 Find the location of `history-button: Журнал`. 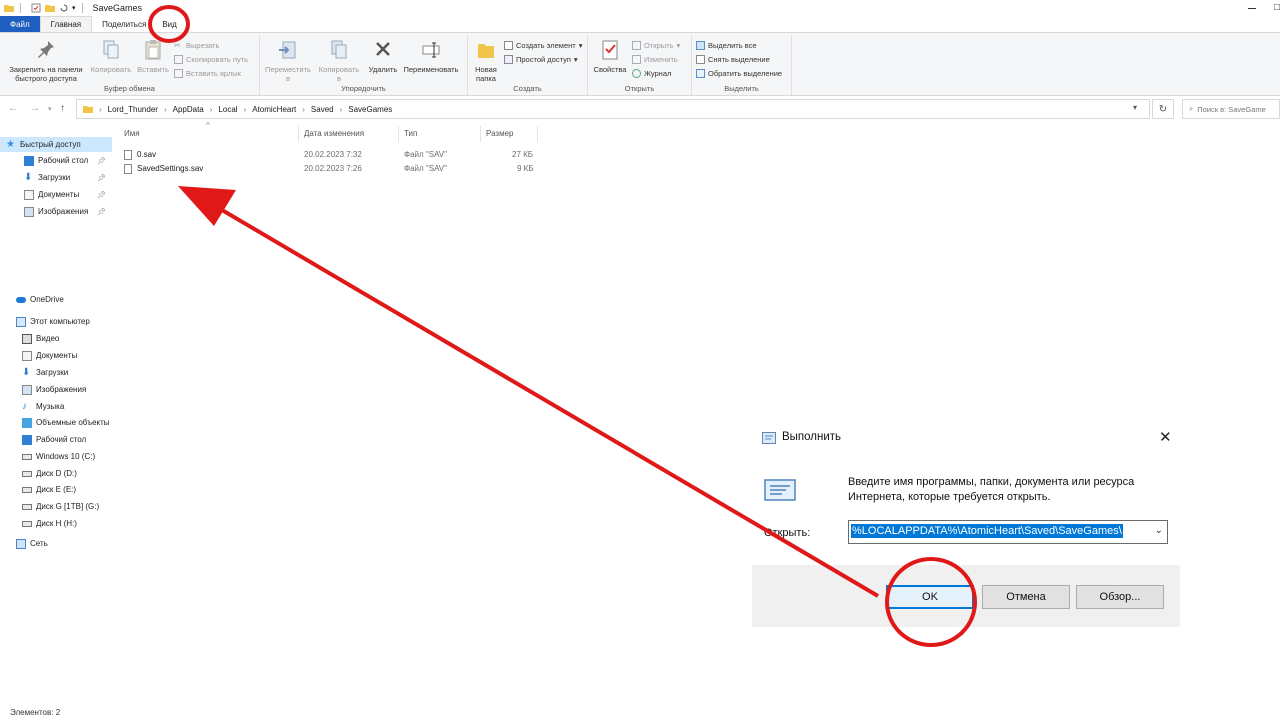

history-button: Журнал is located at coordinates (651, 73).